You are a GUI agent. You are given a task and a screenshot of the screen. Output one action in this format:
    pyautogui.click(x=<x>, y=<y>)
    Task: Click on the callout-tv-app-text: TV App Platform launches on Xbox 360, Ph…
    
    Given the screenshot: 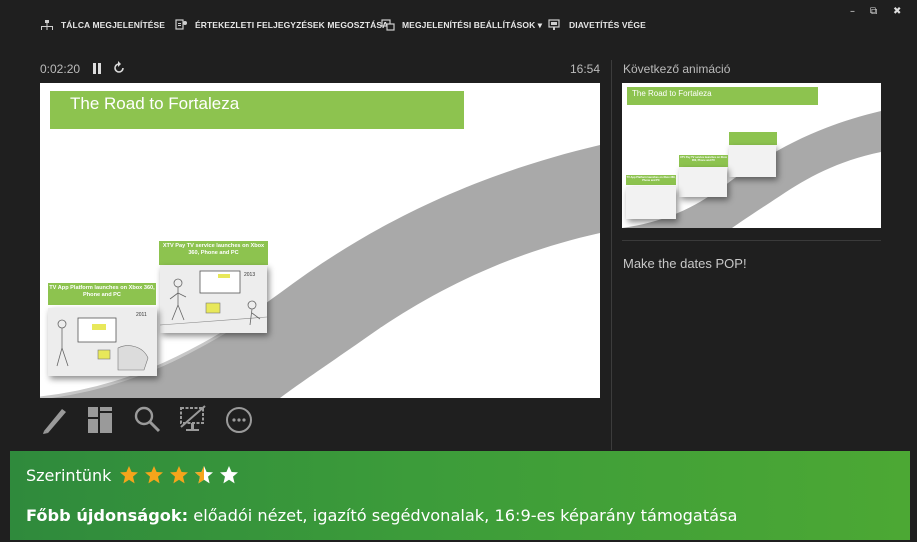 What is the action you would take?
    pyautogui.click(x=102, y=291)
    